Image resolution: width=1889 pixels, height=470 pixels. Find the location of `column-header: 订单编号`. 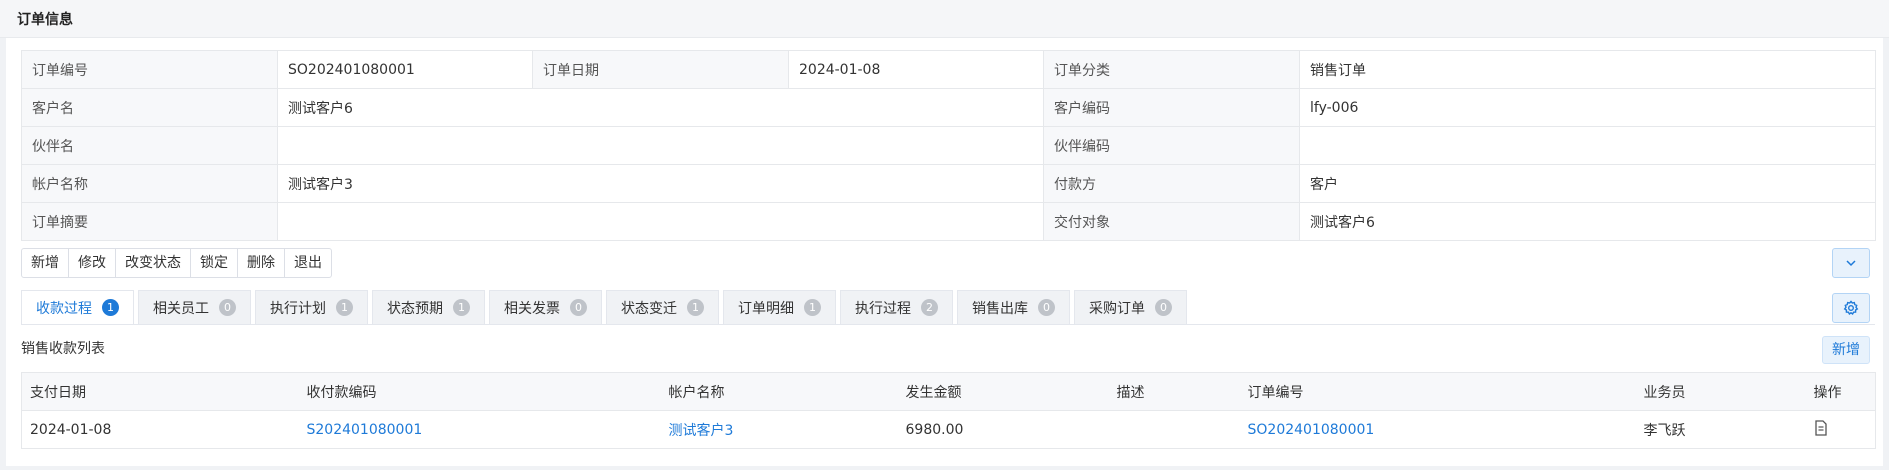

column-header: 订单编号 is located at coordinates (1437, 391).